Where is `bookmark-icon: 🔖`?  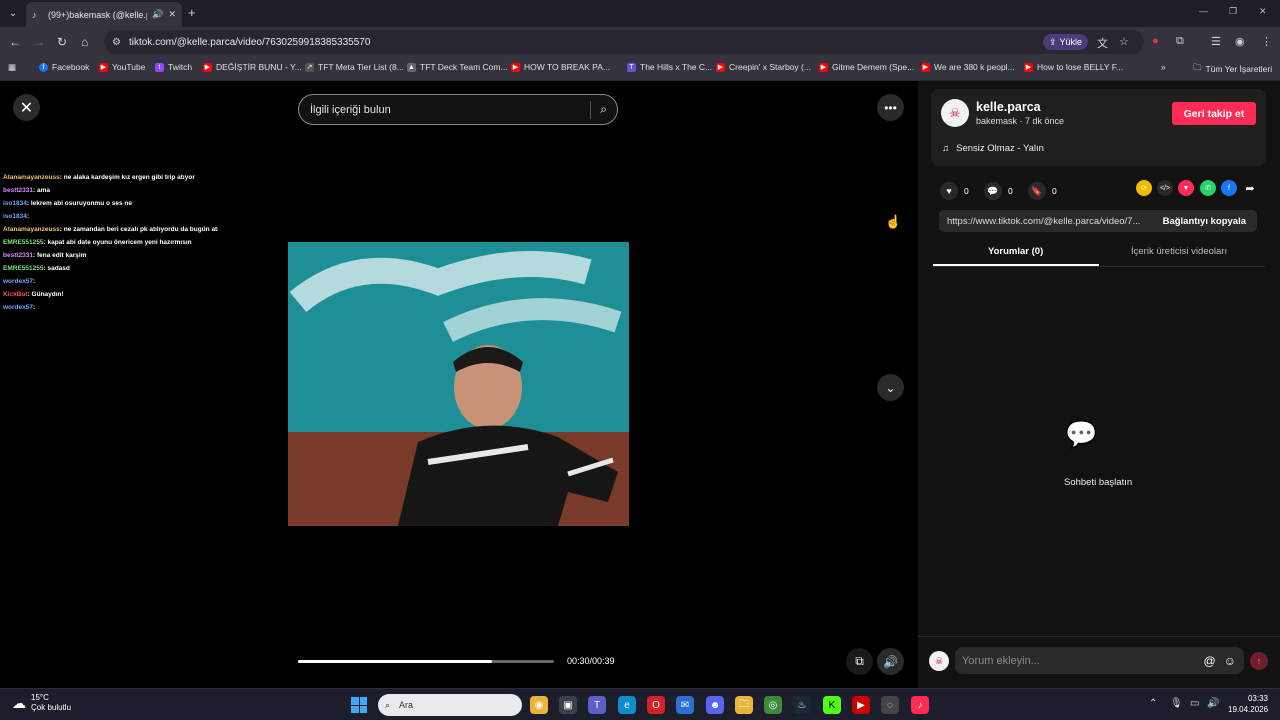 bookmark-icon: 🔖 is located at coordinates (1037, 191).